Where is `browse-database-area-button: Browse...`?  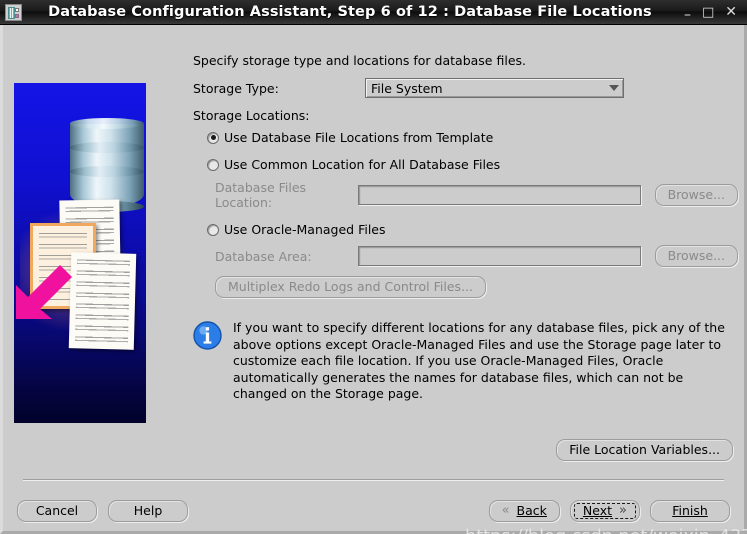
browse-database-area-button: Browse... is located at coordinates (696, 256).